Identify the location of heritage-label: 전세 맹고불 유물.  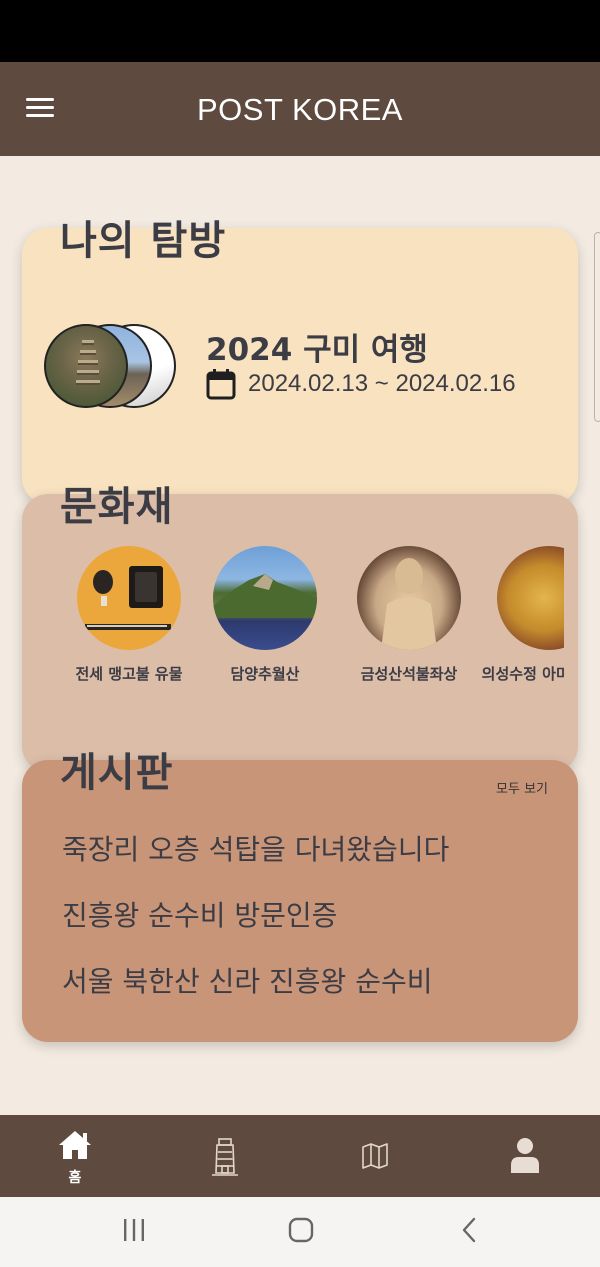
(129, 674).